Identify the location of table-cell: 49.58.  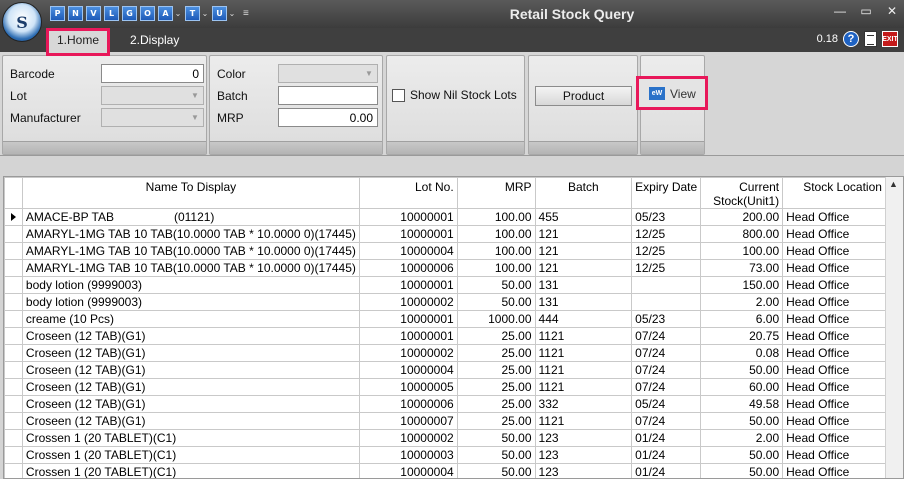
(742, 404).